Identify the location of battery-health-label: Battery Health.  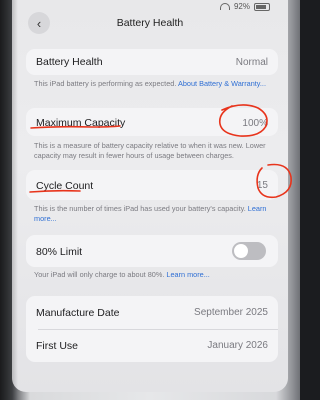
(69, 62).